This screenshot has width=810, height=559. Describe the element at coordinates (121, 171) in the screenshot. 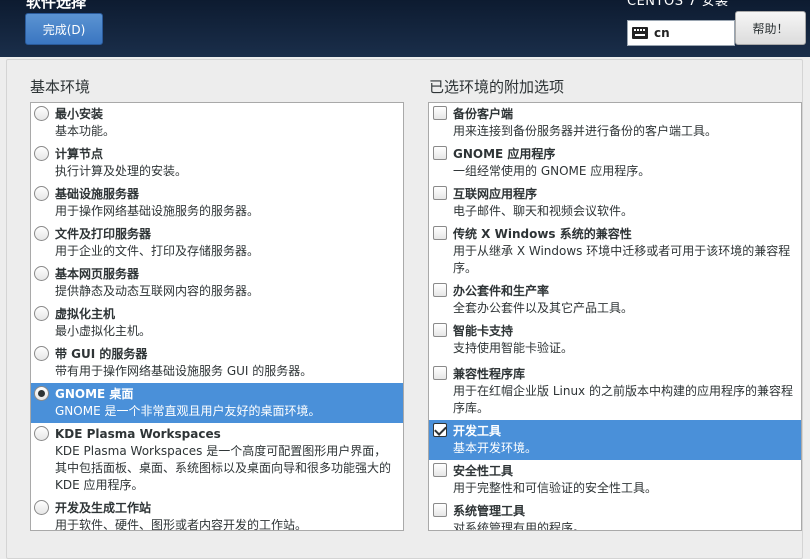

I see `item-description: 执行计算及处理的安装。` at that location.